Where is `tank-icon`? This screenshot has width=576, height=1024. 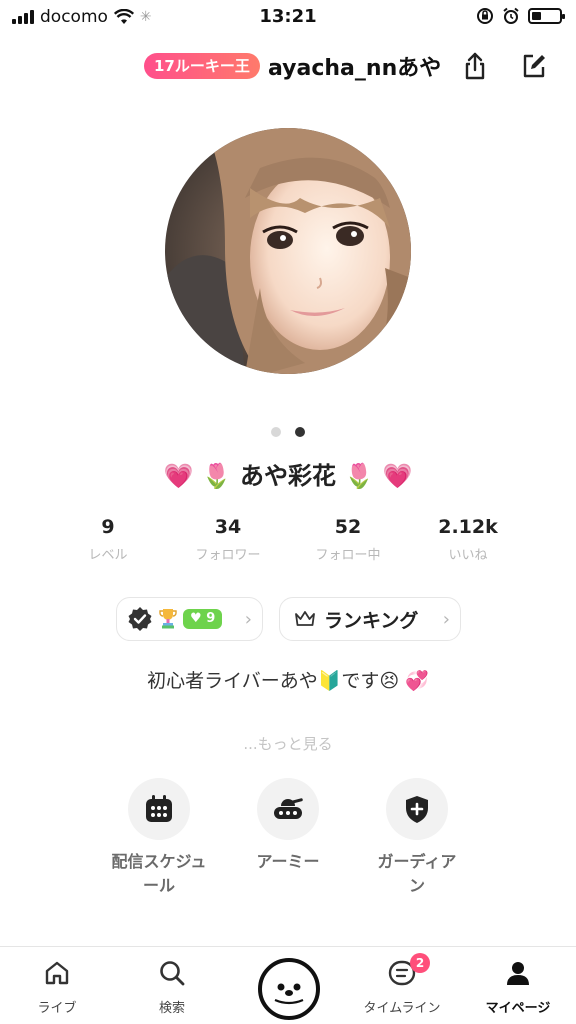
tank-icon is located at coordinates (288, 808).